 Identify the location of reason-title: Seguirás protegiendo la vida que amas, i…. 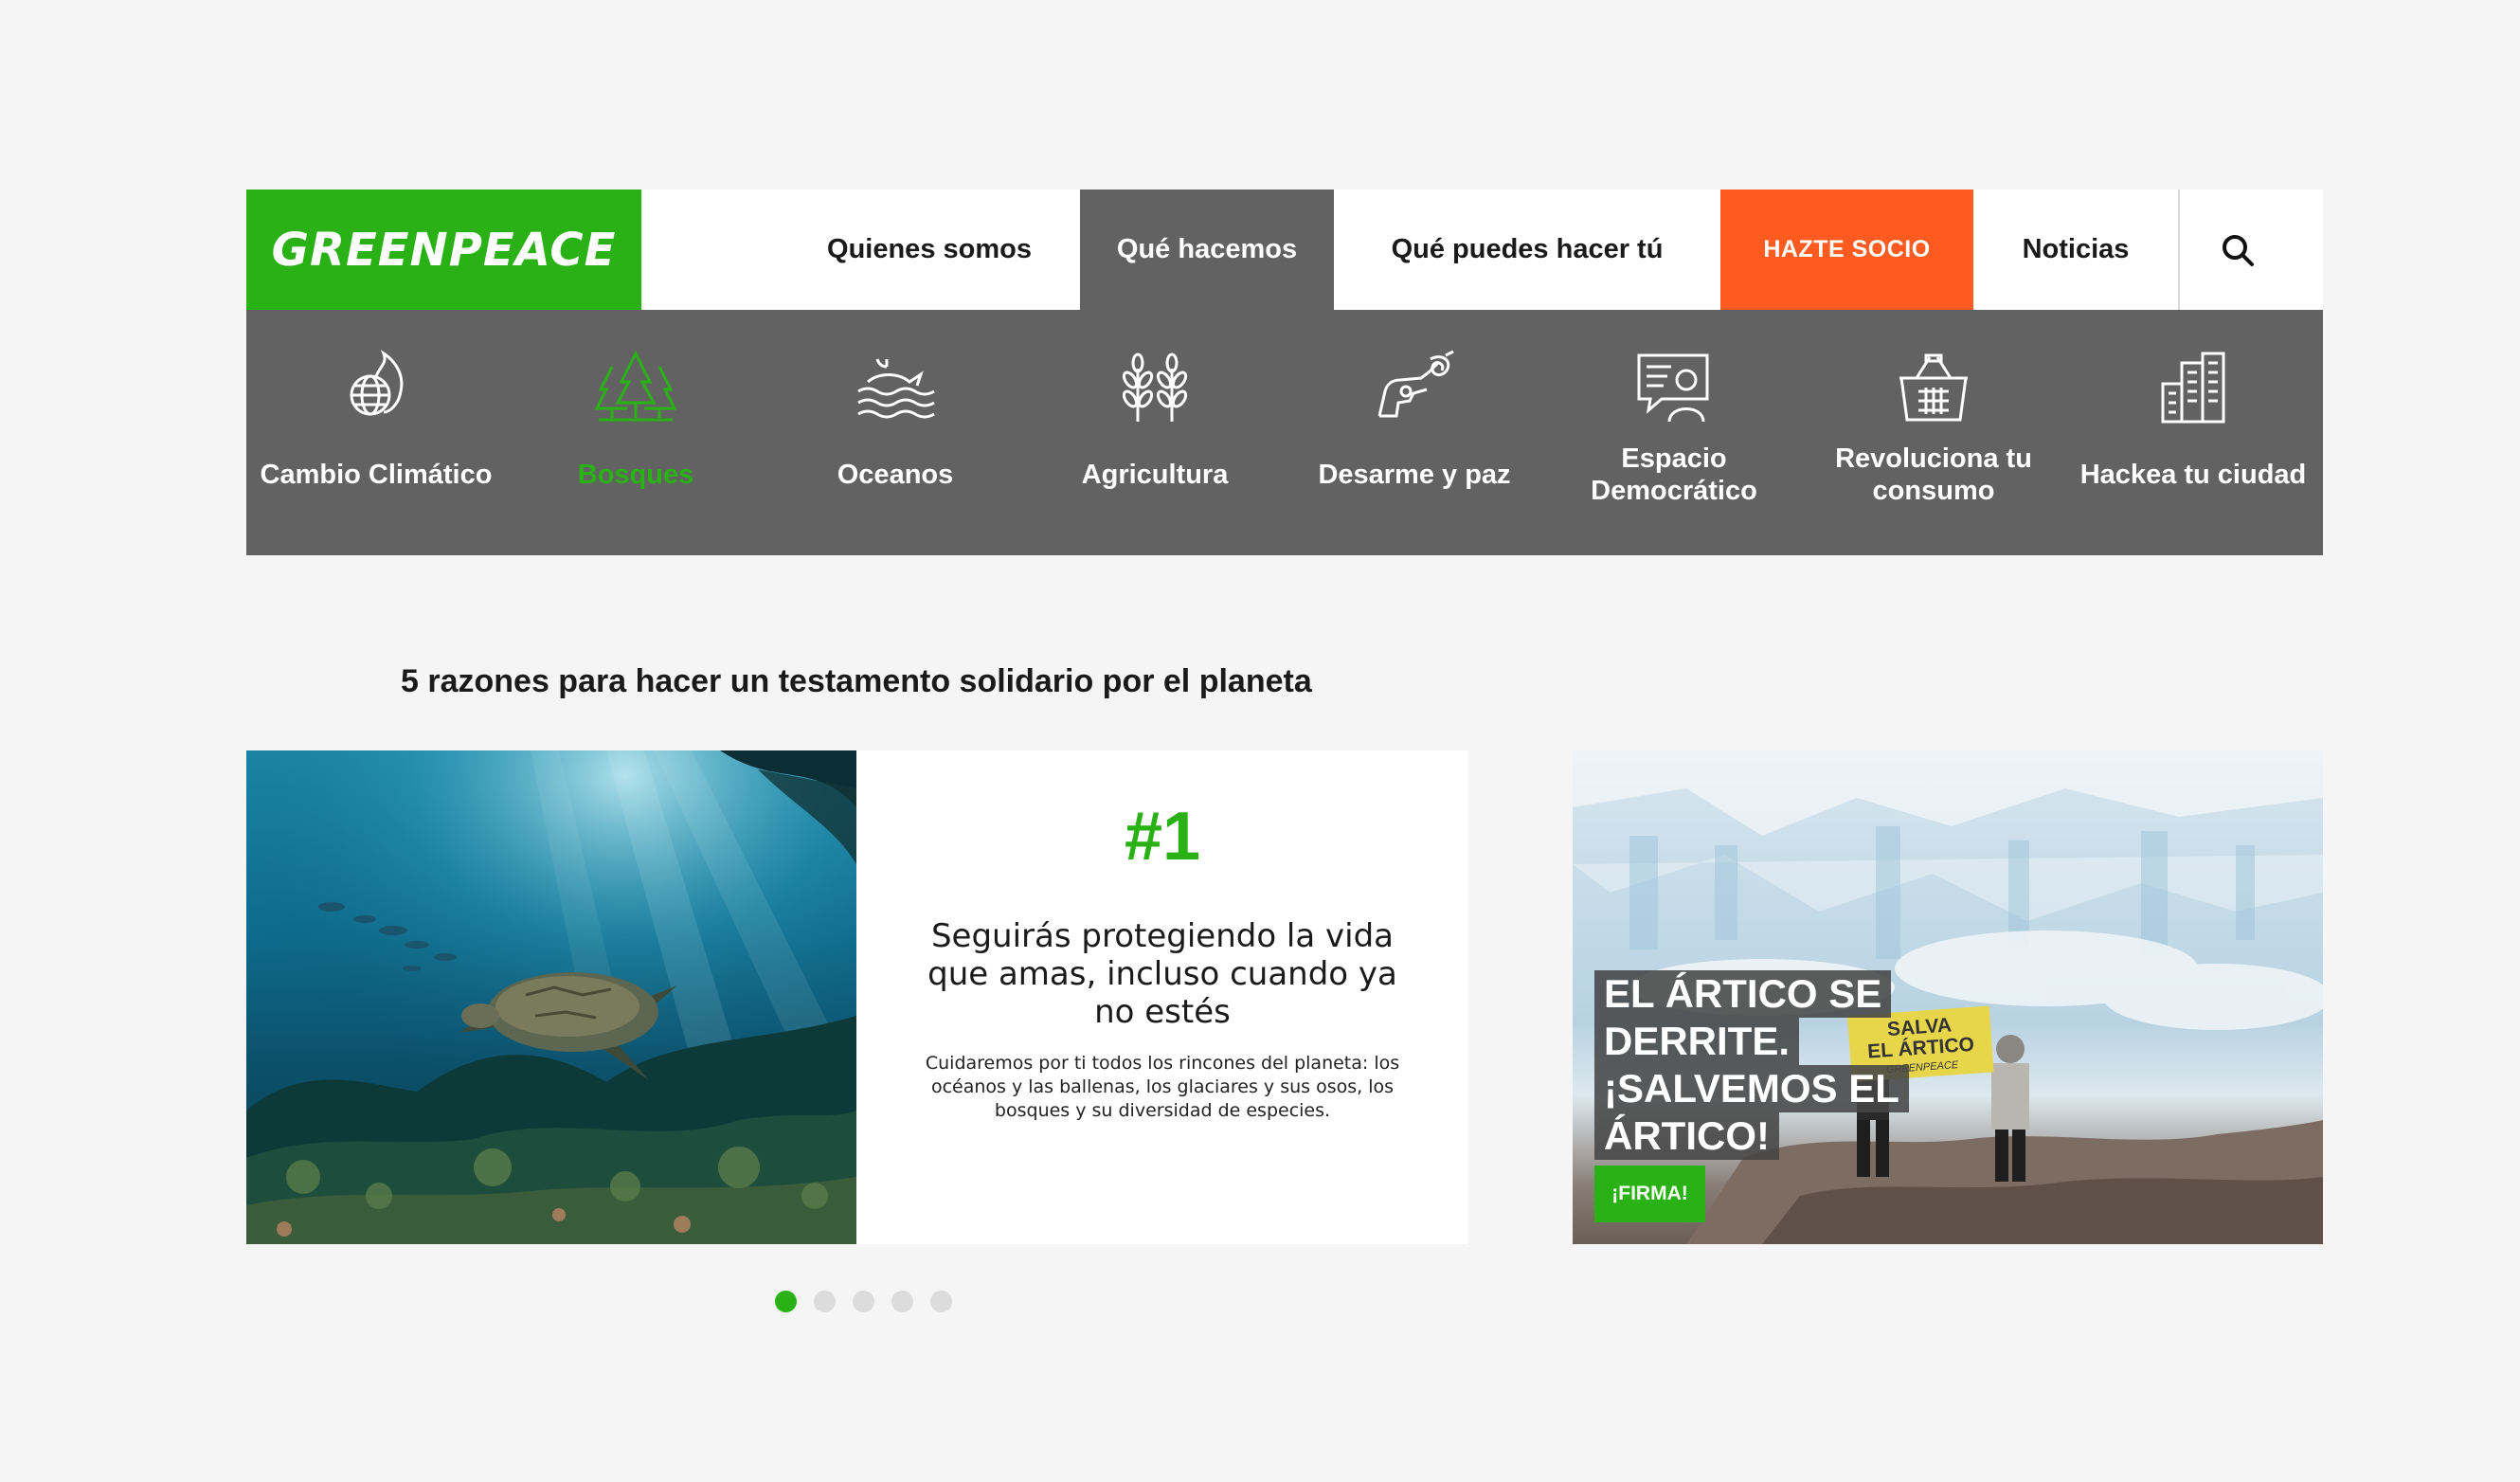
(1162, 974).